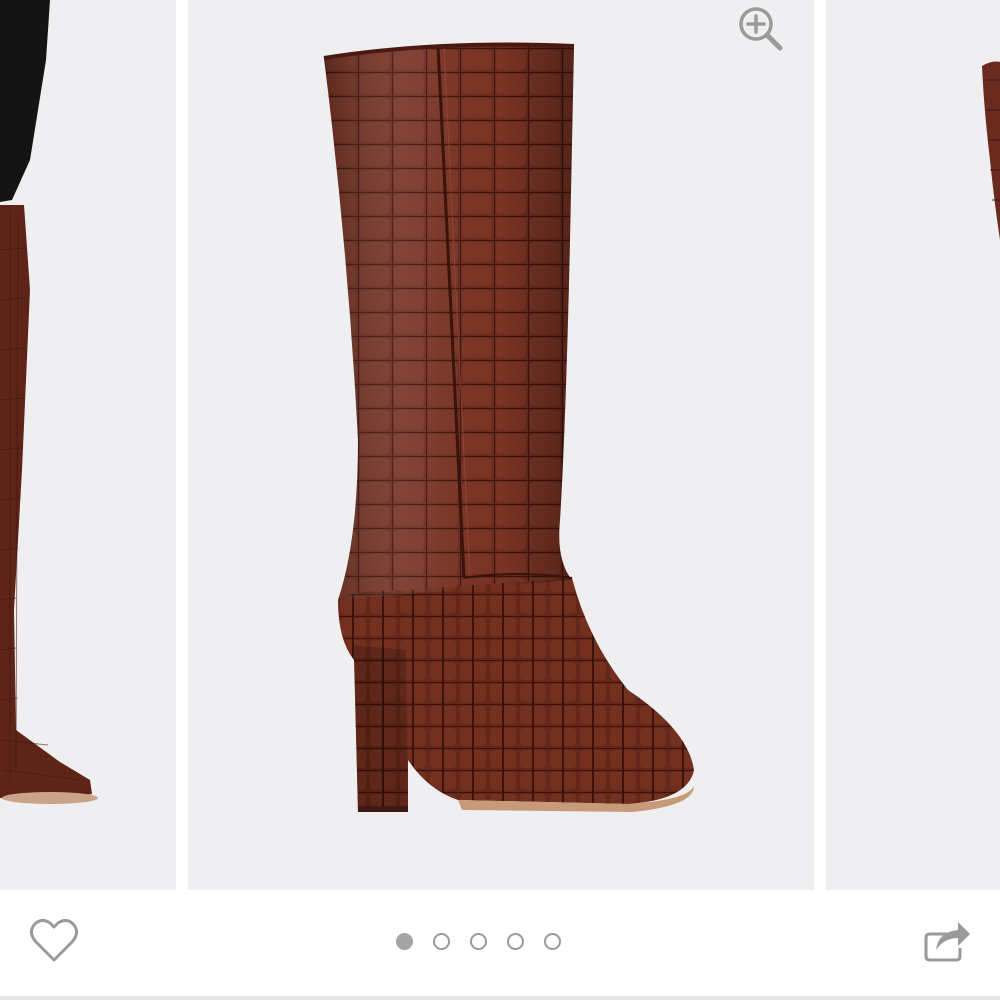 The image size is (1000, 1000). I want to click on share-arrow-icon, so click(947, 942).